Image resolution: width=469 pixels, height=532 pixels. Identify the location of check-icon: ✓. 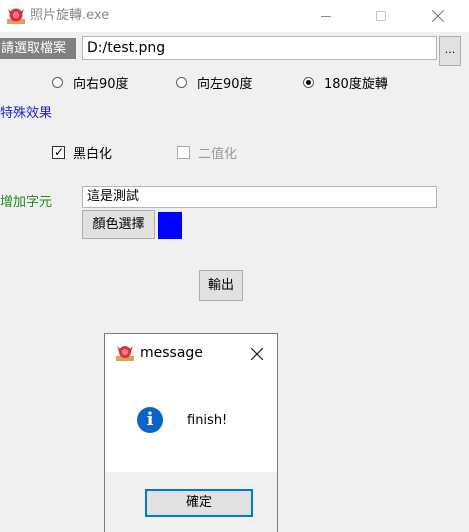
(59, 151).